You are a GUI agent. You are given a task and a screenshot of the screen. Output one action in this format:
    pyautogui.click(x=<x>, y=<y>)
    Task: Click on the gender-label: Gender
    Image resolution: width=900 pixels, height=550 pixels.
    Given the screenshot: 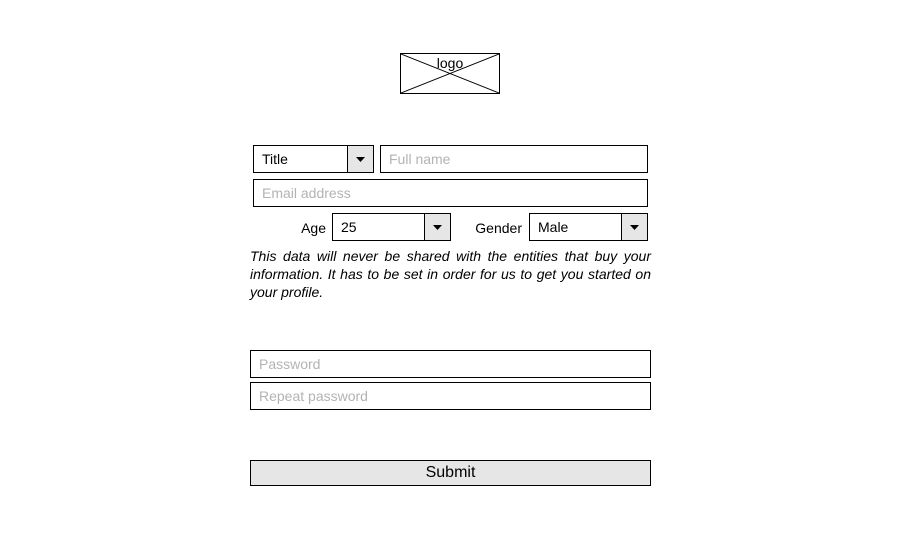 What is the action you would take?
    pyautogui.click(x=498, y=227)
    